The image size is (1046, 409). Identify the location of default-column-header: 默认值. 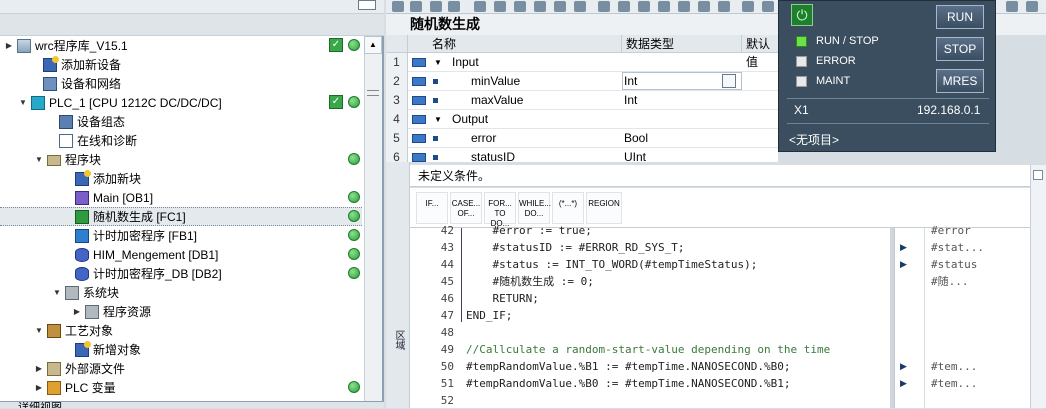
(760, 52).